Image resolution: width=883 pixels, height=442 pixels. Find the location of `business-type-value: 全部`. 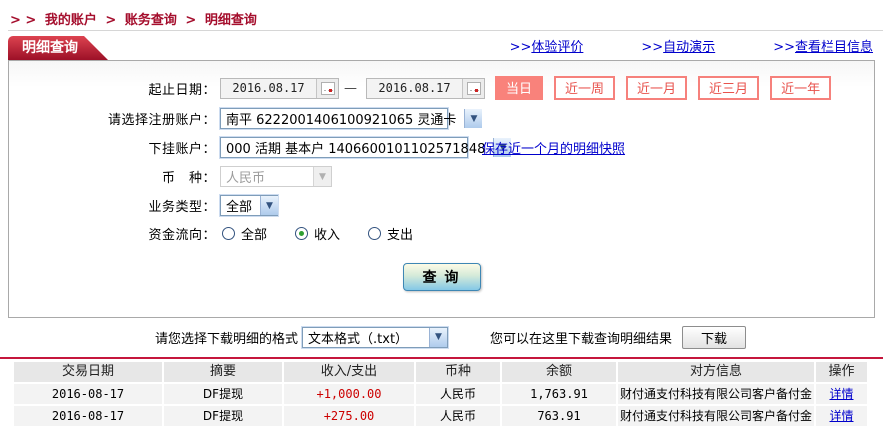

business-type-value: 全部 is located at coordinates (239, 207).